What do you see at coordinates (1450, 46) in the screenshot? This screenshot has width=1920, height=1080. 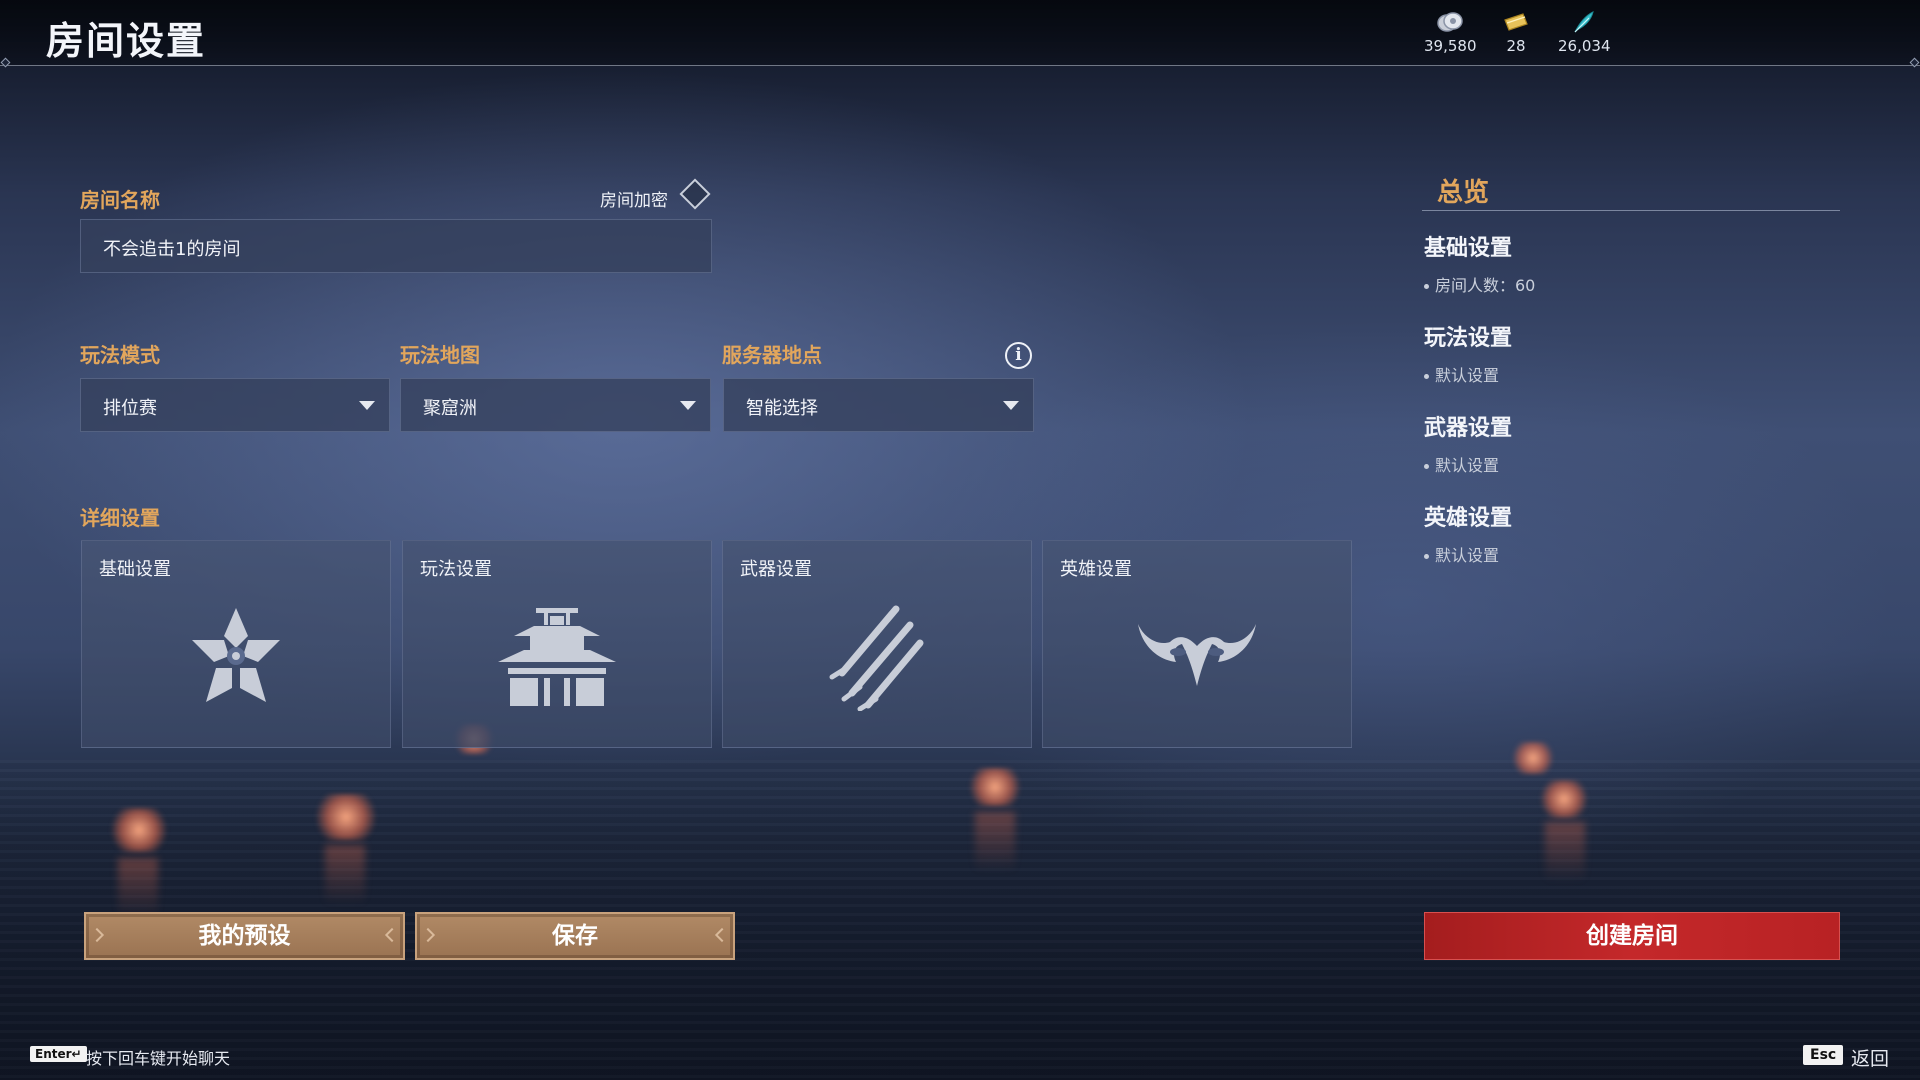 I see `coin-count: 39,580` at bounding box center [1450, 46].